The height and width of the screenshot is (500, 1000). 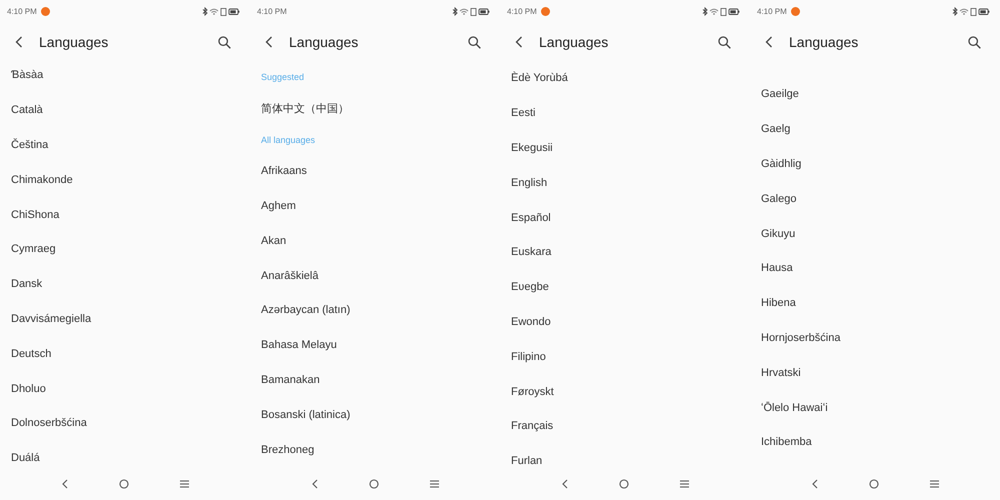 I want to click on language-item: Gaeilge, so click(x=780, y=94).